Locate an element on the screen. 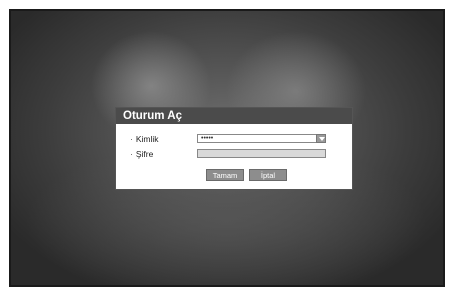 This screenshot has height=296, width=458. password-label: Şifre is located at coordinates (144, 154).